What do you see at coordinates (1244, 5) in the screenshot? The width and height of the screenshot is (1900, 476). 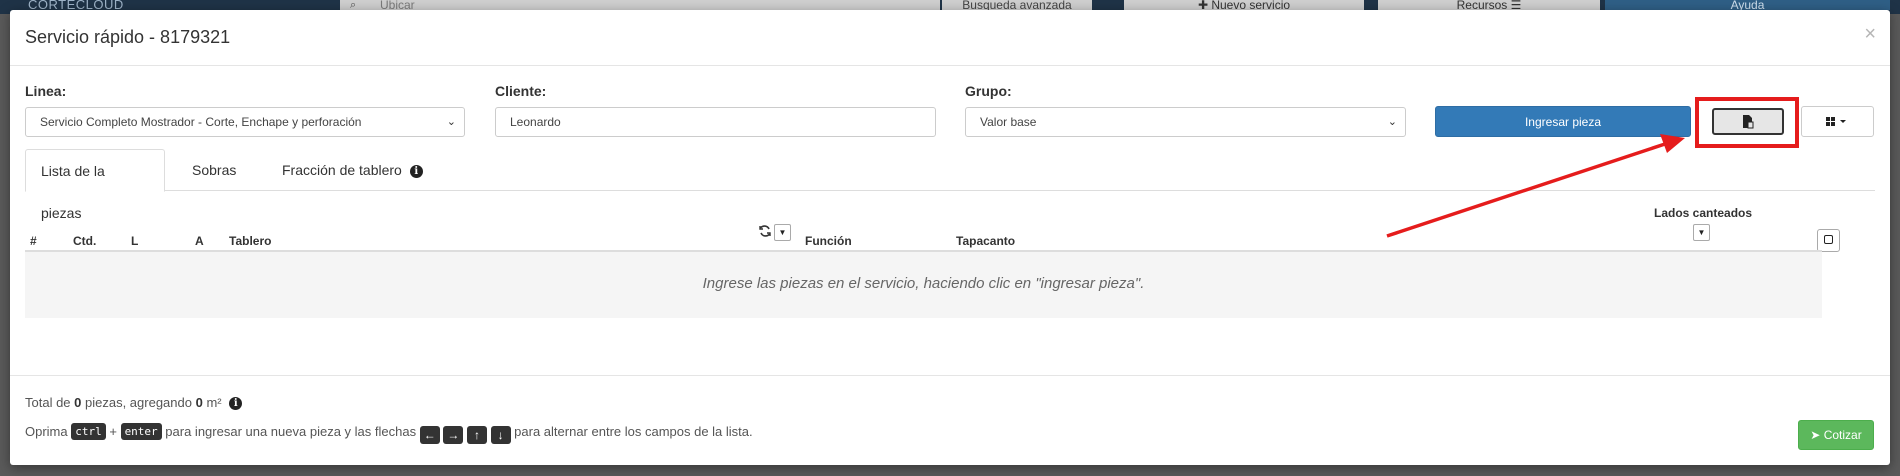 I see `background-new-service-button: ✚ Nuevo servicio` at bounding box center [1244, 5].